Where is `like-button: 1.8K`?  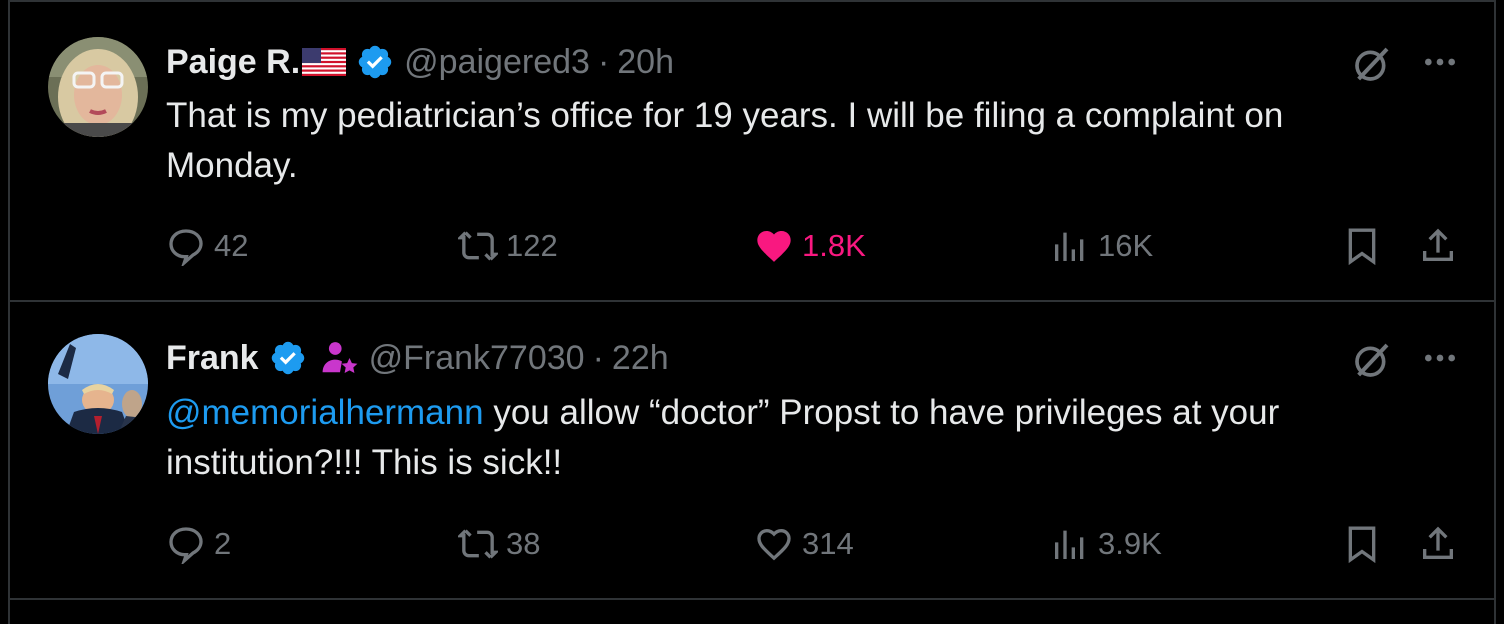 like-button: 1.8K is located at coordinates (810, 246).